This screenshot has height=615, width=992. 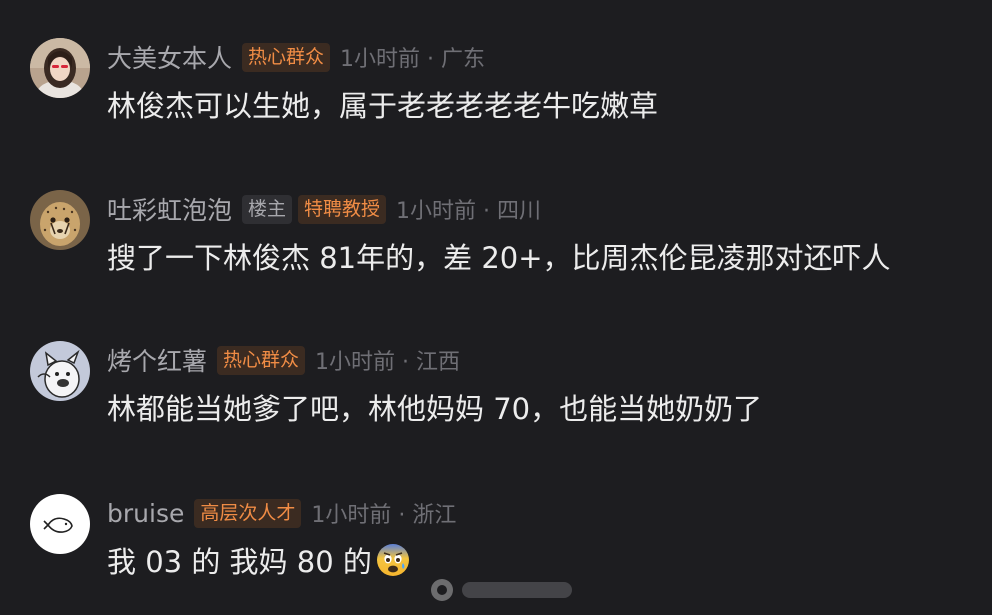 I want to click on cartoon-cat-avatar-icon, so click(x=60, y=371).